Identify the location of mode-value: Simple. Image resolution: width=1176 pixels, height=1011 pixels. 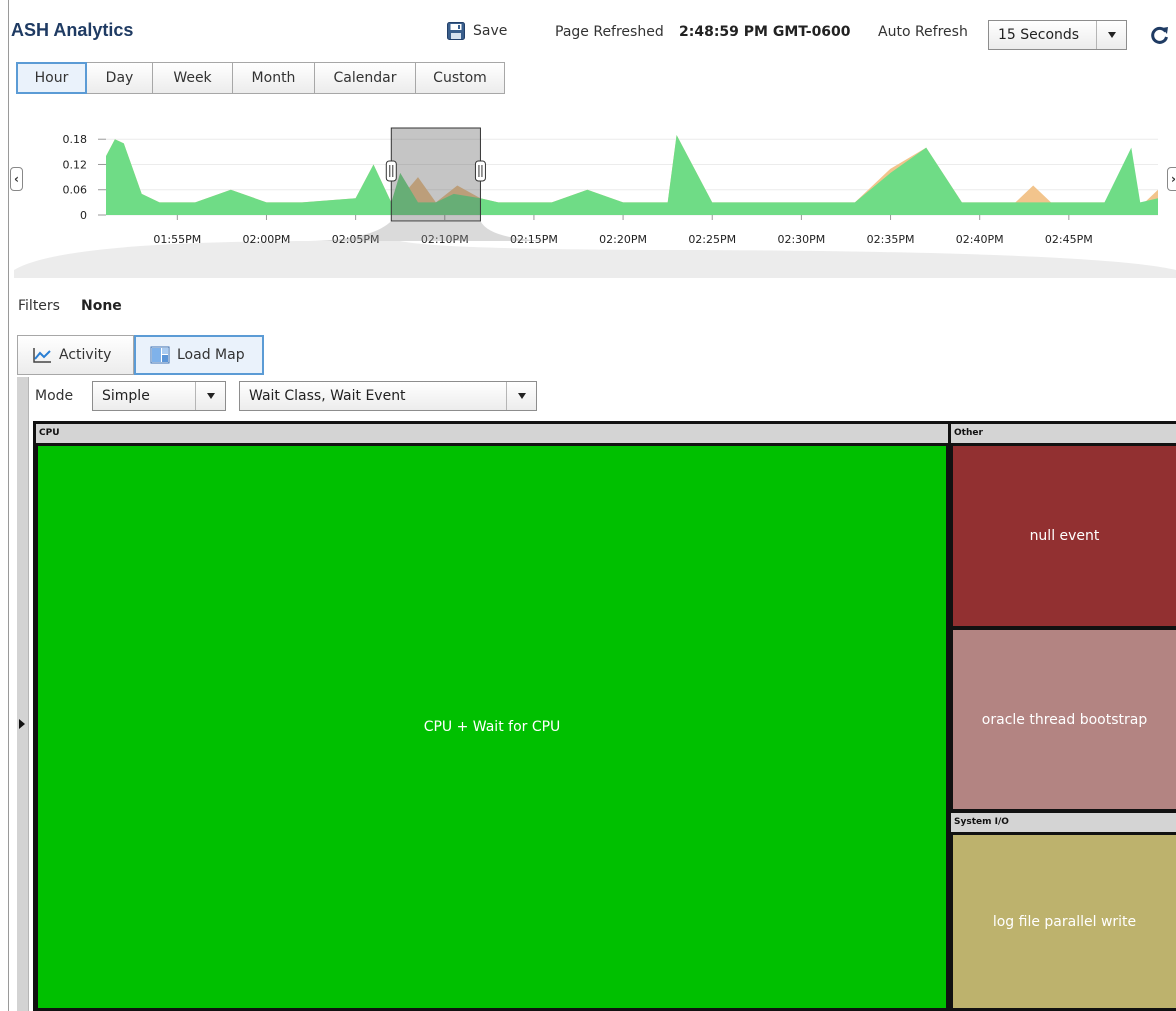
(126, 396).